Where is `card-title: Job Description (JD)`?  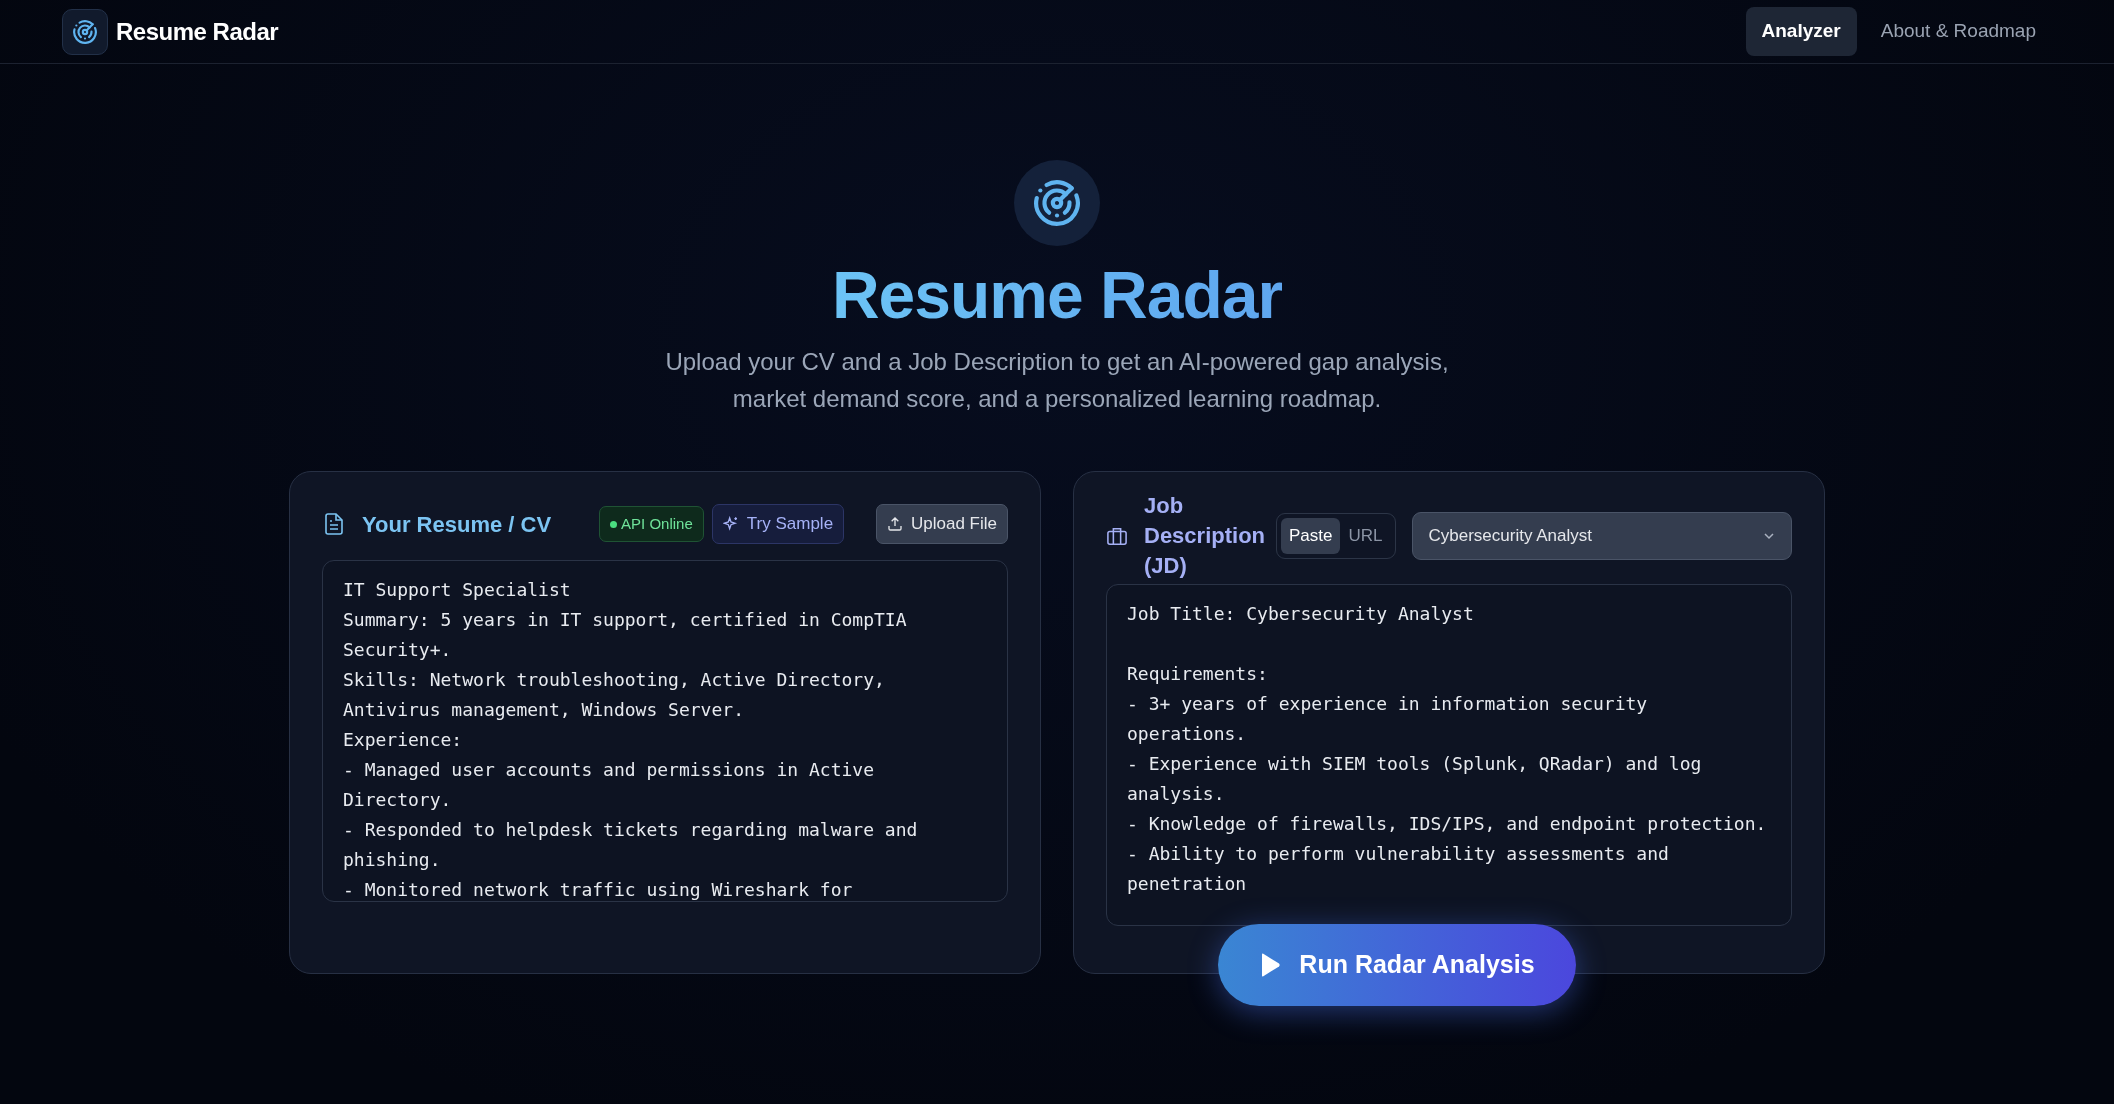 card-title: Job Description (JD) is located at coordinates (1205, 536).